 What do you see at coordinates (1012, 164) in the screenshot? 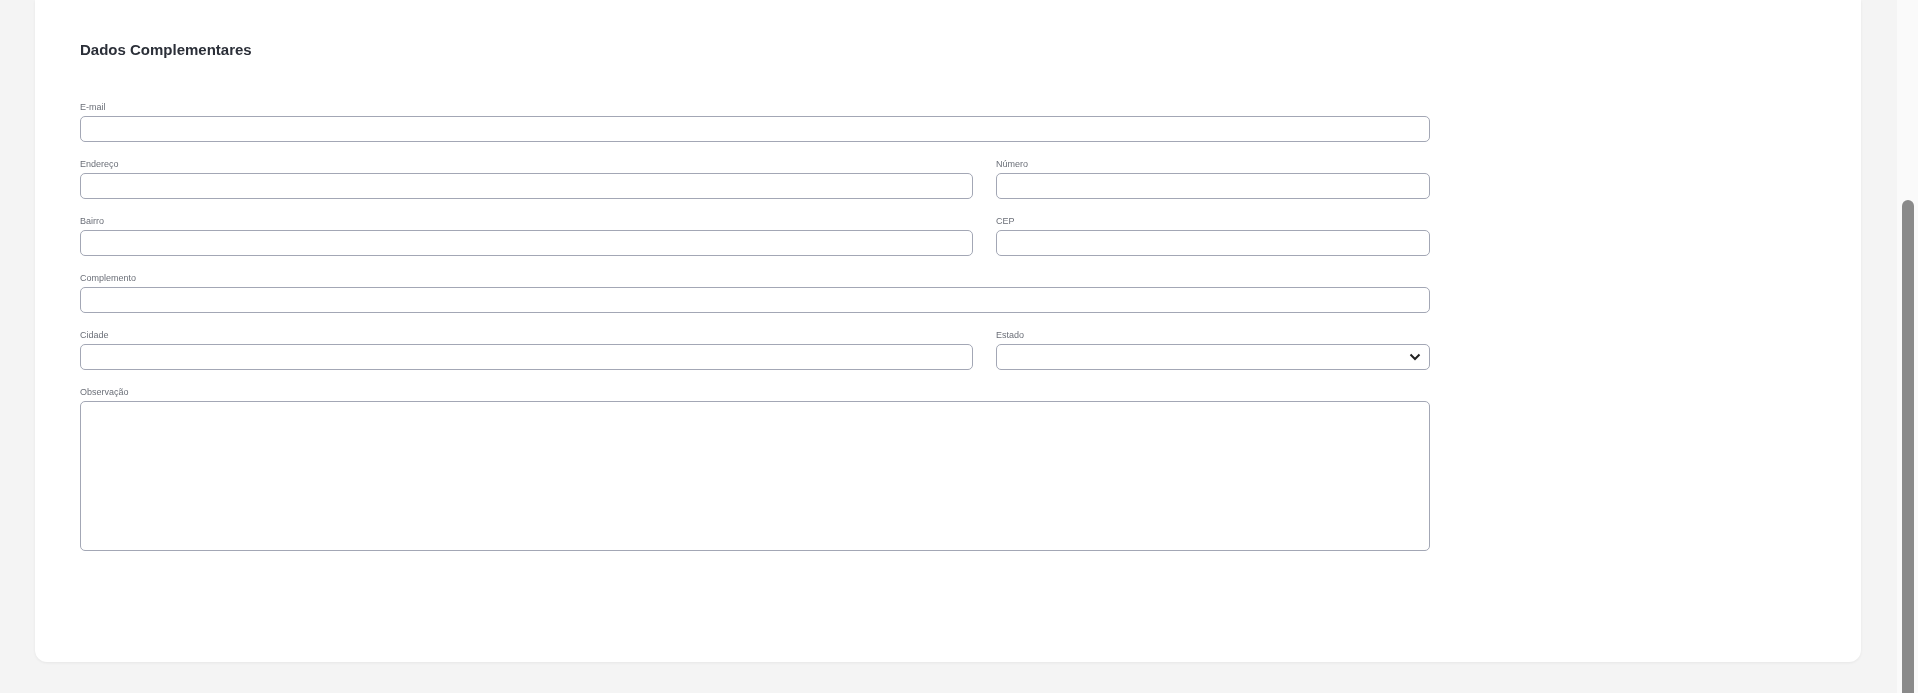
I see `field-label: Número` at bounding box center [1012, 164].